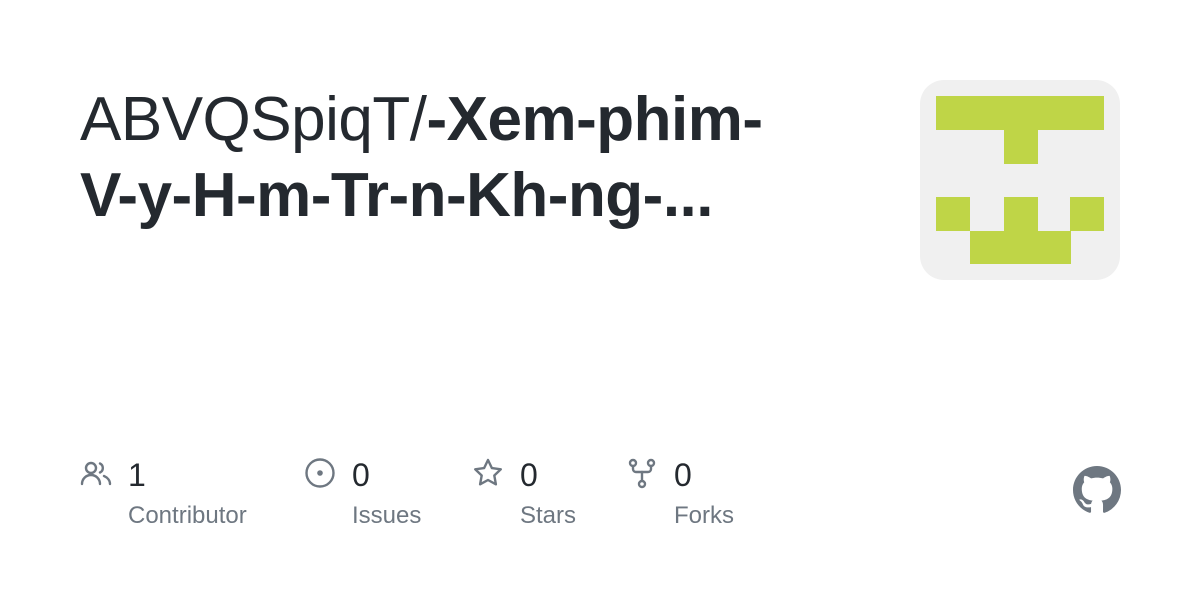 The height and width of the screenshot is (600, 1200). What do you see at coordinates (361, 475) in the screenshot?
I see `issues-count: 0` at bounding box center [361, 475].